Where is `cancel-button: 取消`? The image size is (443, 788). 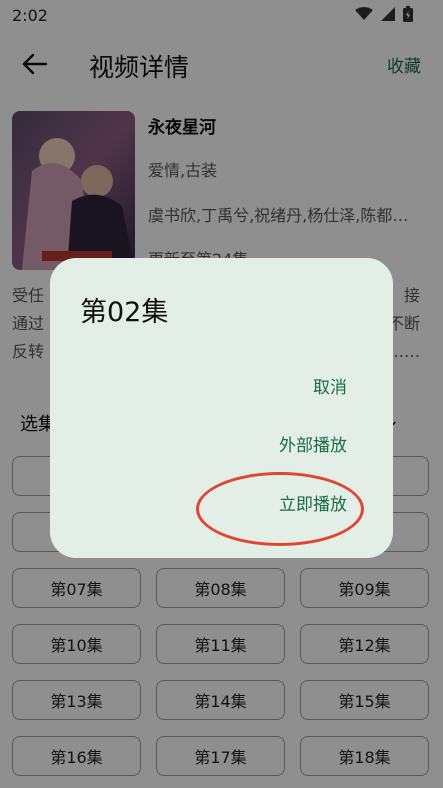 cancel-button: 取消 is located at coordinates (330, 385).